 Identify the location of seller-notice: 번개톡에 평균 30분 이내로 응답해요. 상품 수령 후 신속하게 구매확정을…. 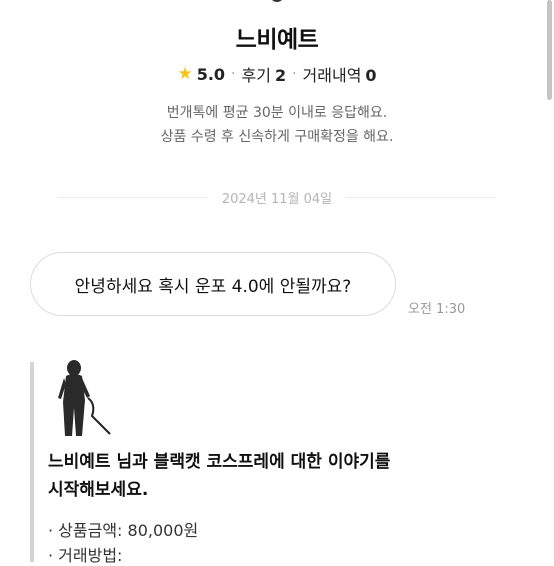
(277, 125).